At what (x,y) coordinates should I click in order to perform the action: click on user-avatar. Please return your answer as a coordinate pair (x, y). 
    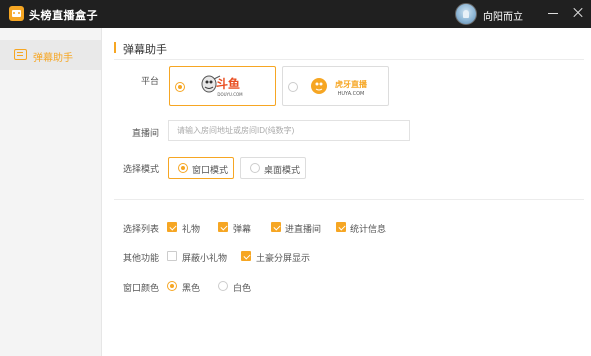
    Looking at the image, I should click on (466, 14).